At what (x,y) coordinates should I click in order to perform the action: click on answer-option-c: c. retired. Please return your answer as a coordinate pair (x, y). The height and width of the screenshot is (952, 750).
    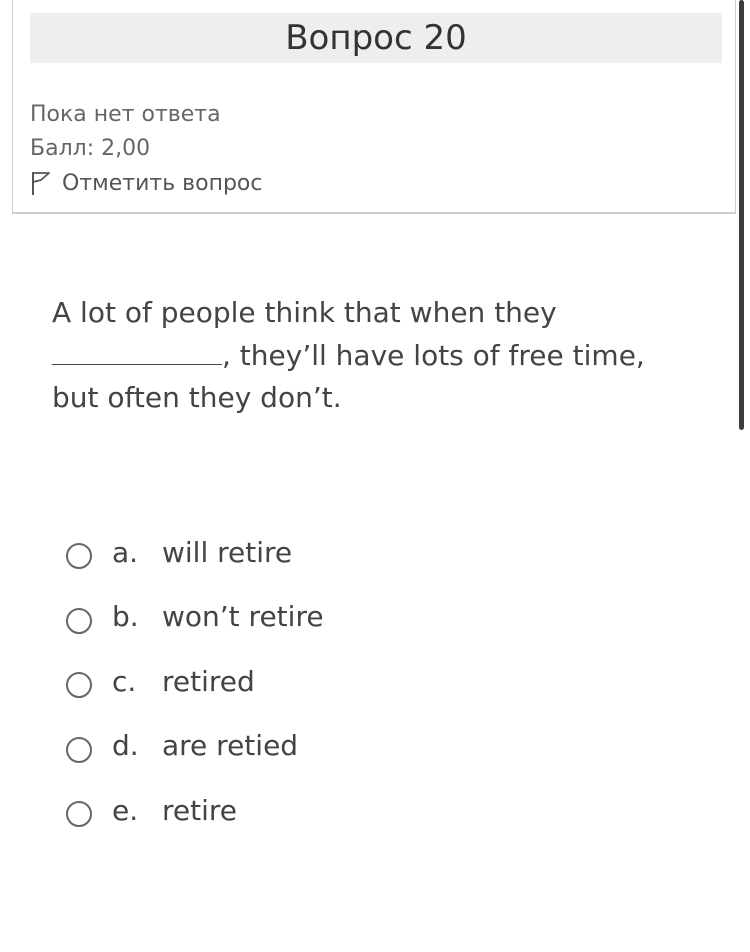
    Looking at the image, I should click on (366, 681).